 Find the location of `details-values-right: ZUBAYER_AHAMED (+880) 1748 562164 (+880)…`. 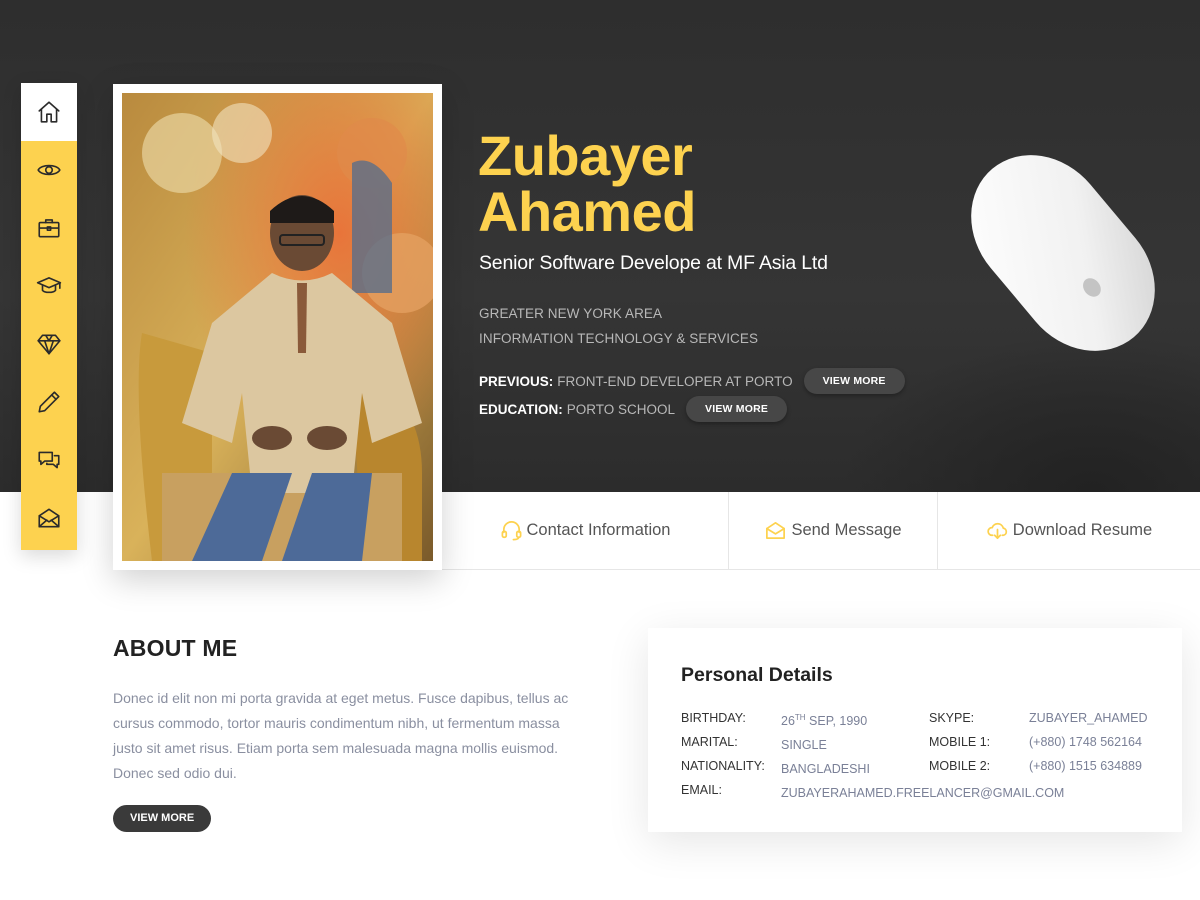

details-values-right: ZUBAYER_AHAMED (+880) 1748 562164 (+880)… is located at coordinates (1088, 742).